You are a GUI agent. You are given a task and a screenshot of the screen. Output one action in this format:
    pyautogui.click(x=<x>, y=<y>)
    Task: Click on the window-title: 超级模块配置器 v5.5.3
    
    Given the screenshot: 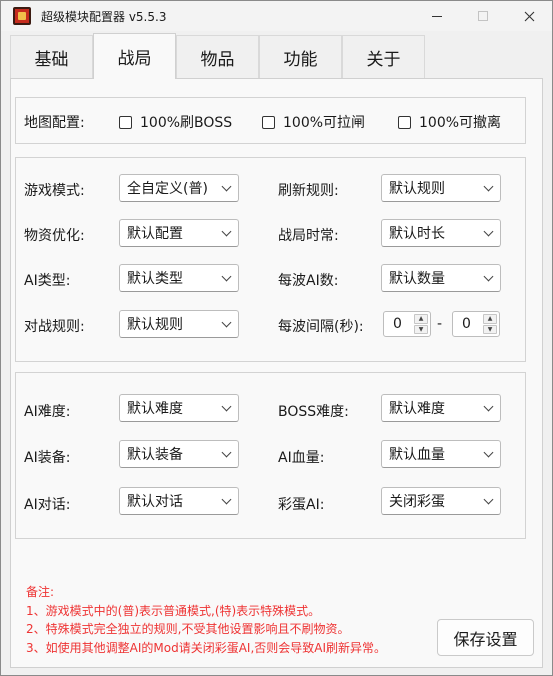 What is the action you would take?
    pyautogui.click(x=104, y=16)
    